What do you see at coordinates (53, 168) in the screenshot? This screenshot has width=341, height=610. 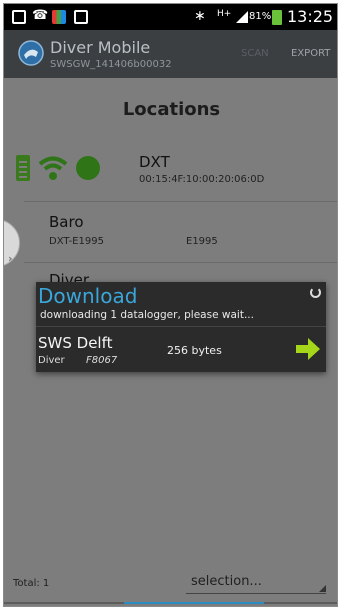 I see `wifi-icon` at bounding box center [53, 168].